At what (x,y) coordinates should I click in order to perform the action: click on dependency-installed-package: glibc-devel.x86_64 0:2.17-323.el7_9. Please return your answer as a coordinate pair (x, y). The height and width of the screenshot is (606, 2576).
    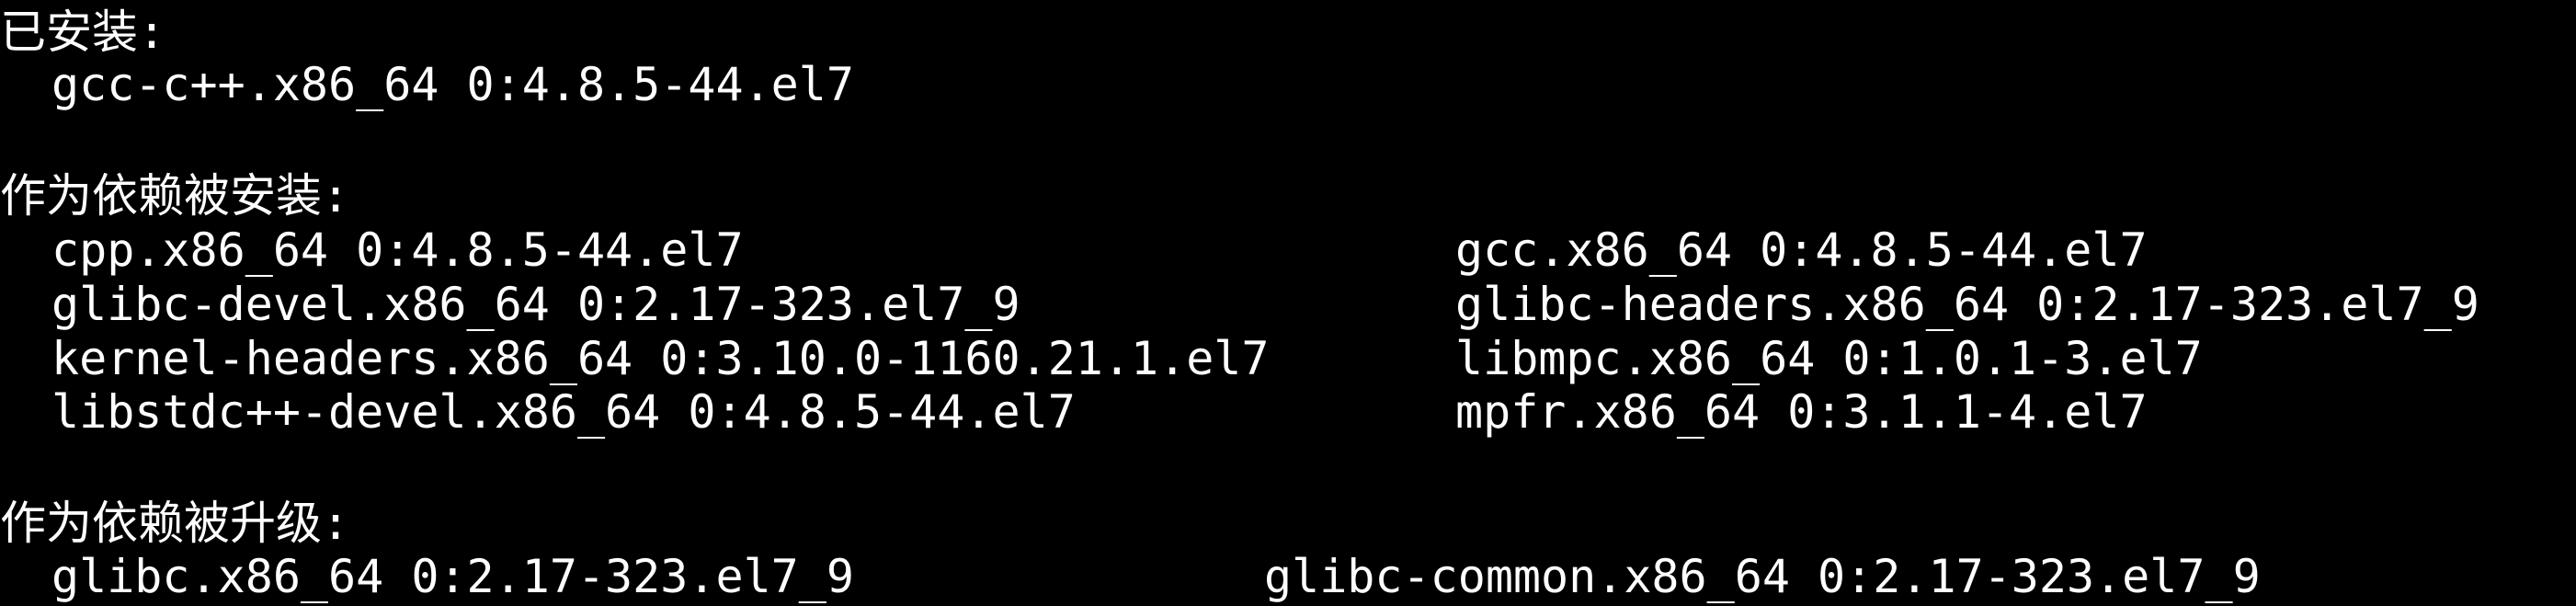
    Looking at the image, I should click on (535, 304).